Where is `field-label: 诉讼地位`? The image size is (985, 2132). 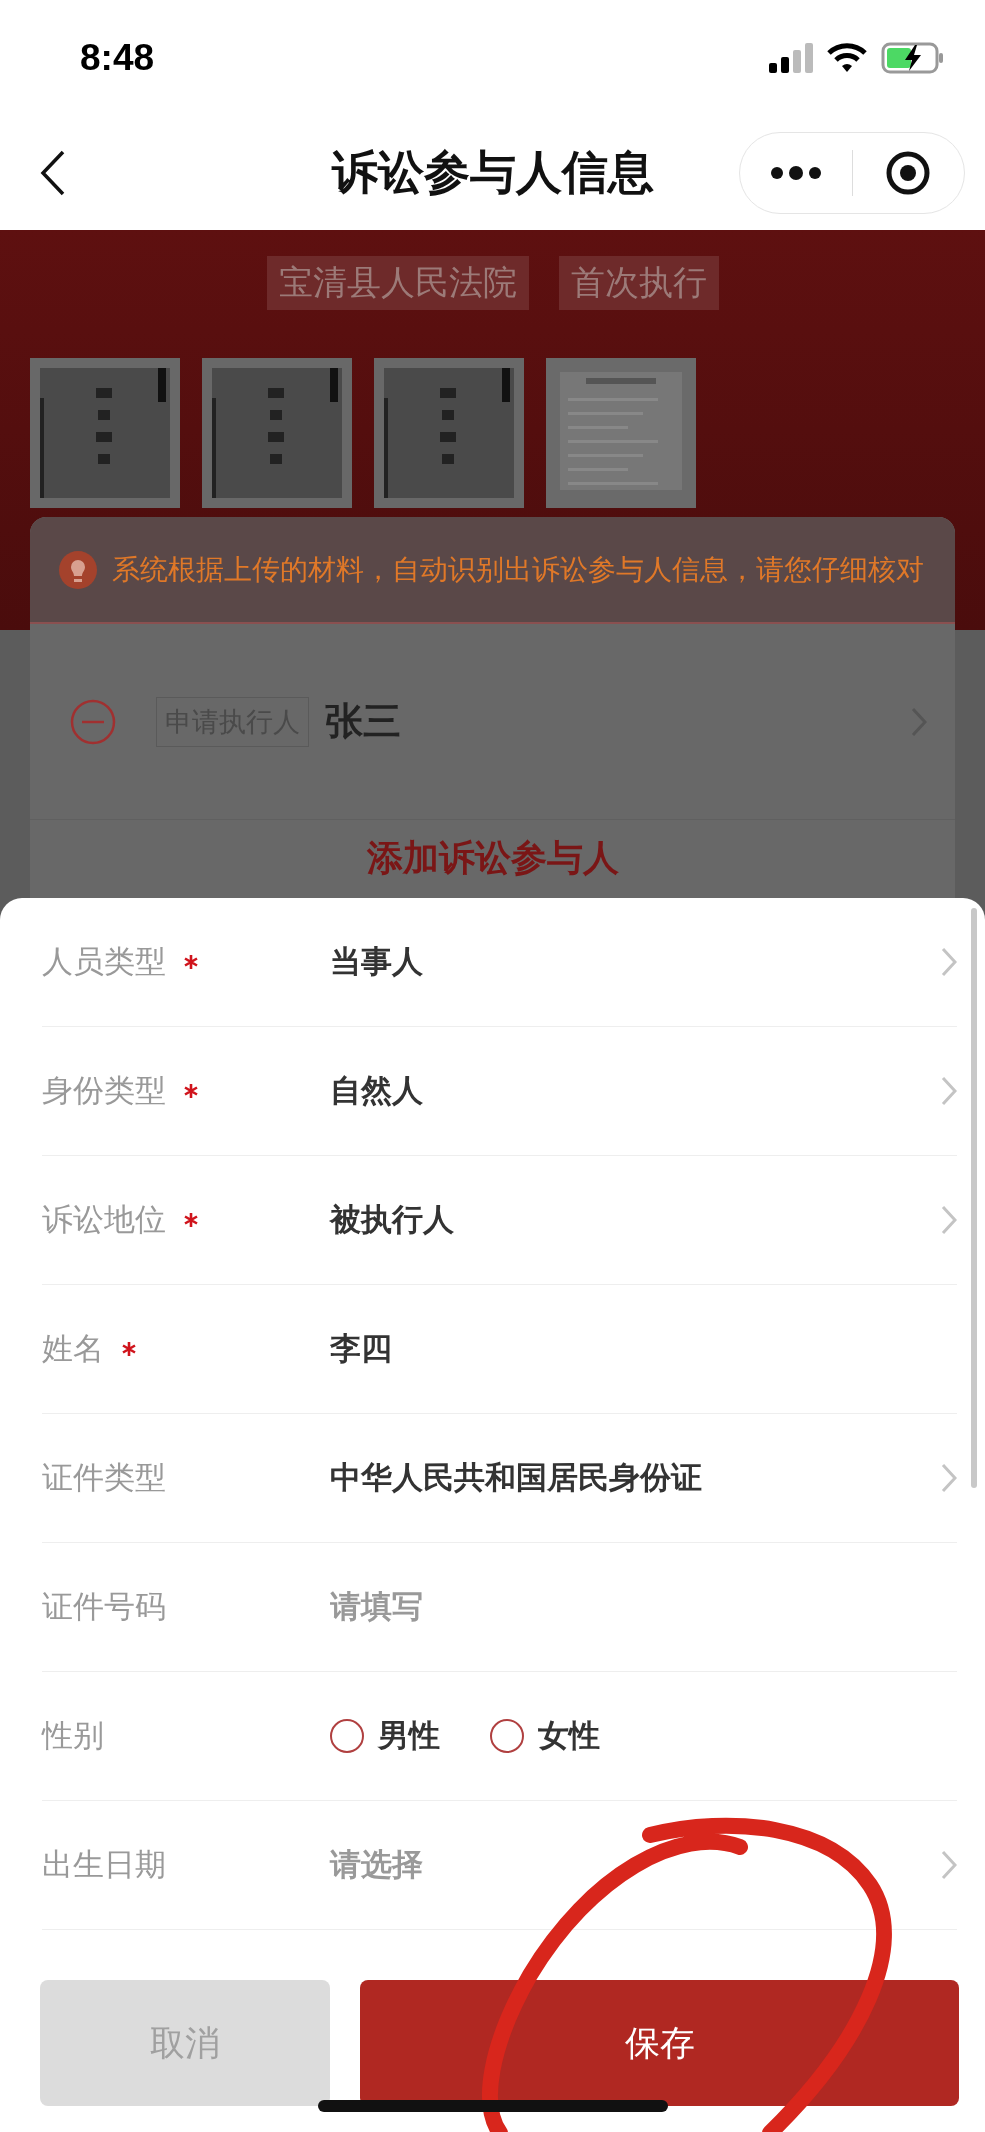 field-label: 诉讼地位 is located at coordinates (104, 1220).